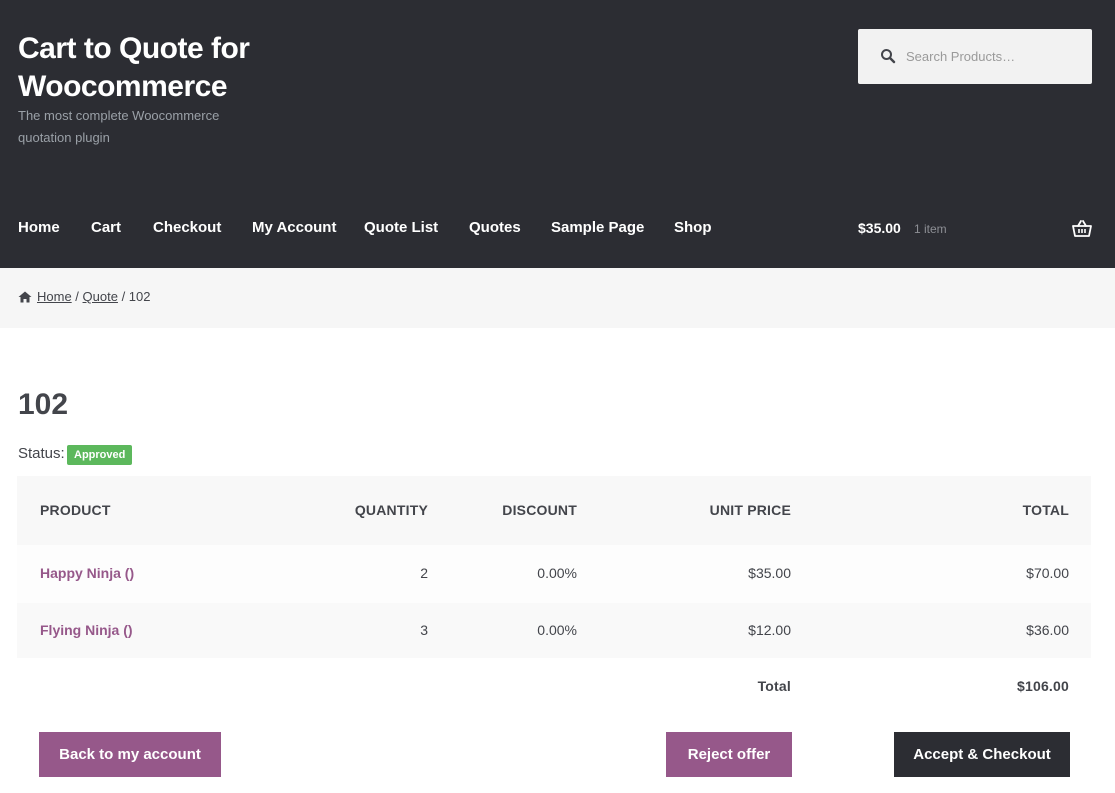 This screenshot has height=793, width=1115. What do you see at coordinates (41, 453) in the screenshot?
I see `status-label: Status:` at bounding box center [41, 453].